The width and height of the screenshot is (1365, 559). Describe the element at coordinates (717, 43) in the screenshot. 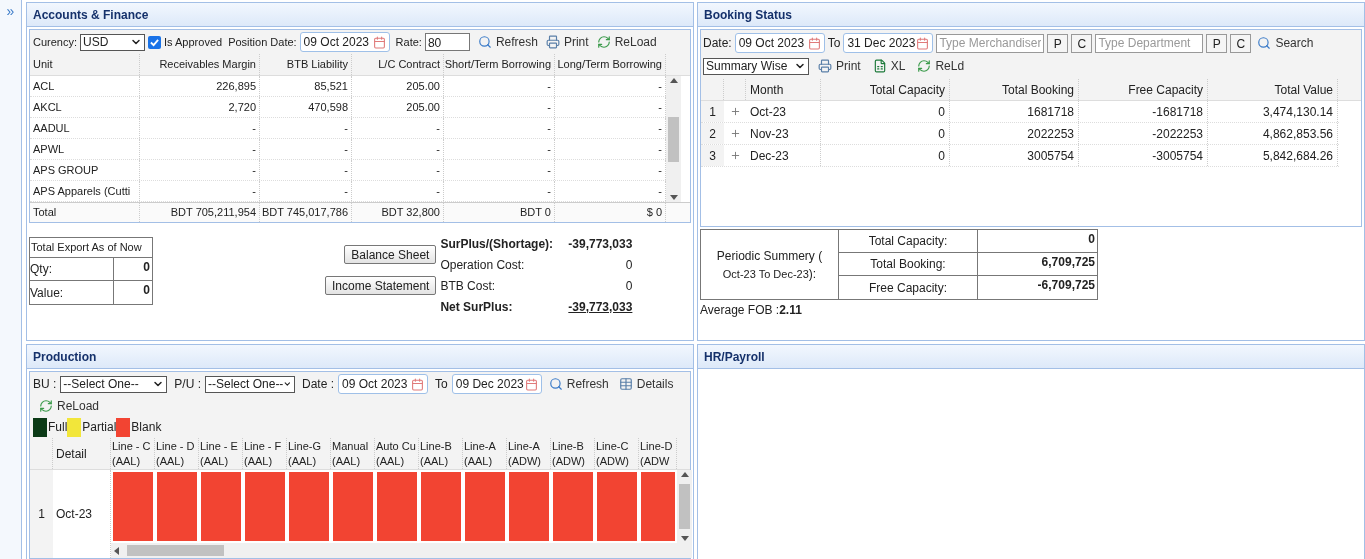

I see `date-label: Date:` at that location.